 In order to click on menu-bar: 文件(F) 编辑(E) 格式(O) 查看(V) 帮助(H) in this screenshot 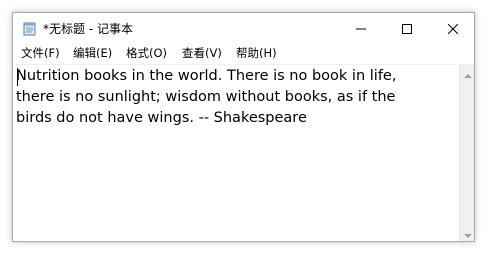, I will do `click(243, 53)`.